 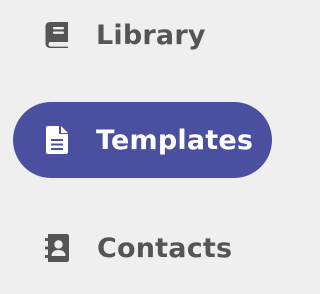 What do you see at coordinates (151, 35) in the screenshot?
I see `sidebar-item-label: Library` at bounding box center [151, 35].